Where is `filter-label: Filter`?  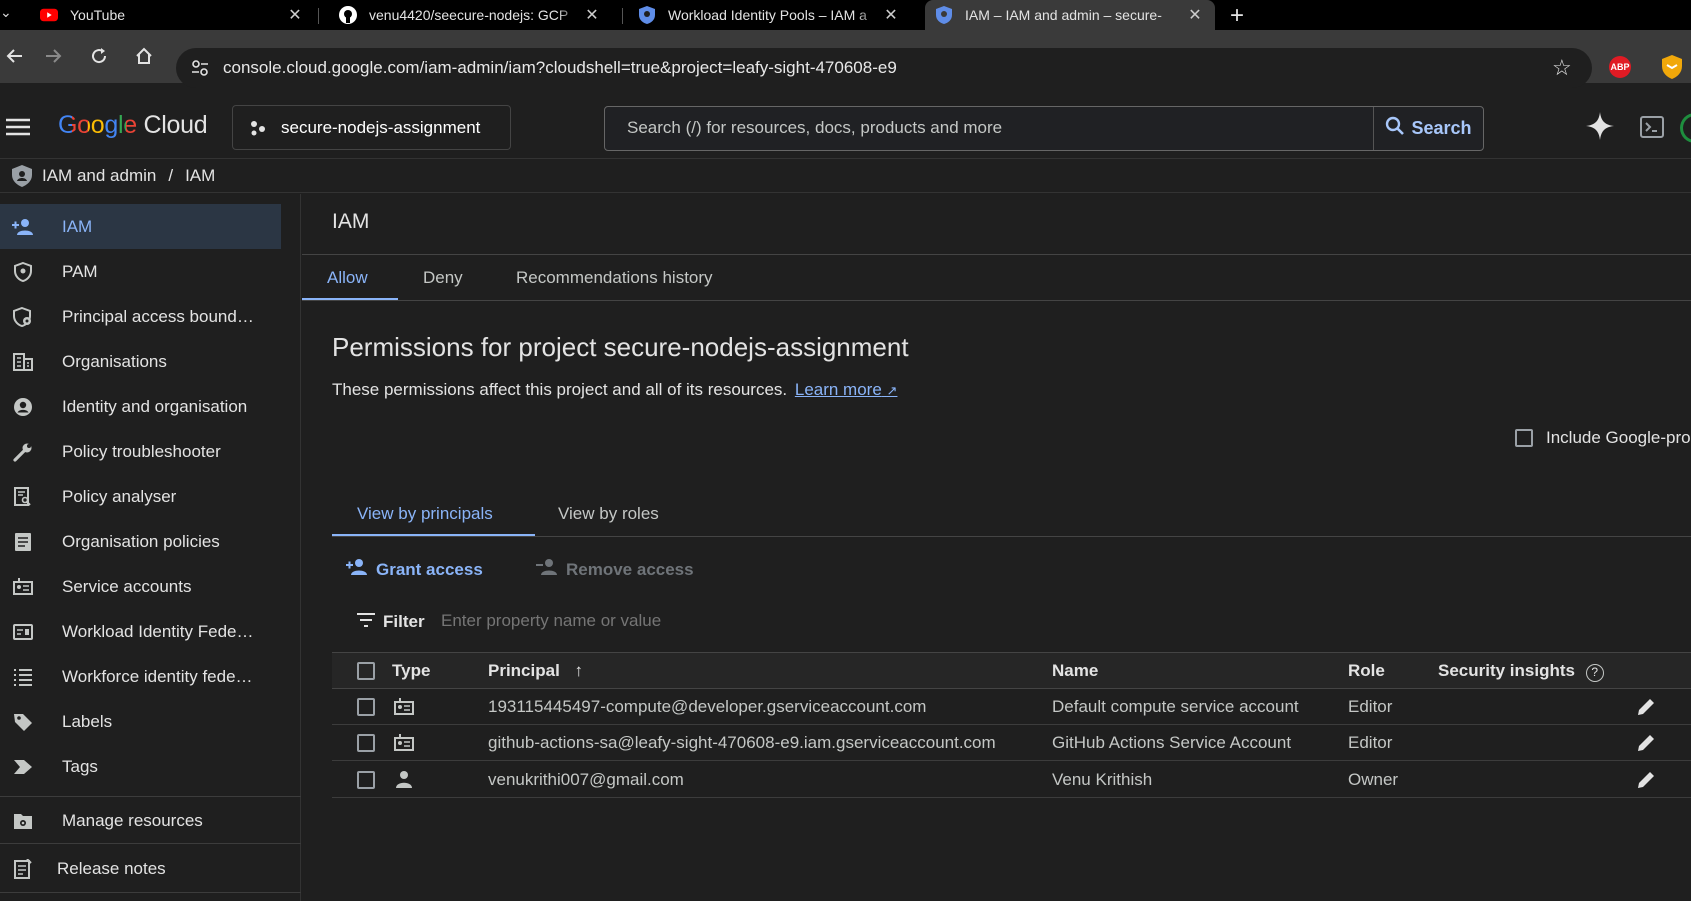 filter-label: Filter is located at coordinates (404, 621).